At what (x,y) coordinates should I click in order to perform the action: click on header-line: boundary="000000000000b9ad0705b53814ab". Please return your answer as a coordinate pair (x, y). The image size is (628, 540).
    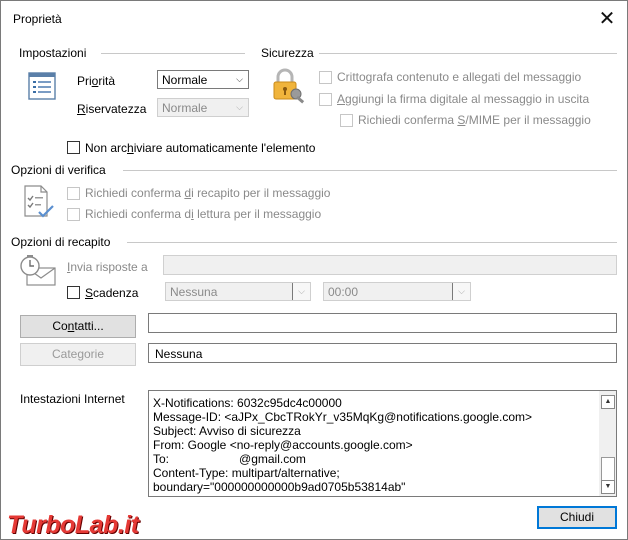
    Looking at the image, I should click on (279, 487).